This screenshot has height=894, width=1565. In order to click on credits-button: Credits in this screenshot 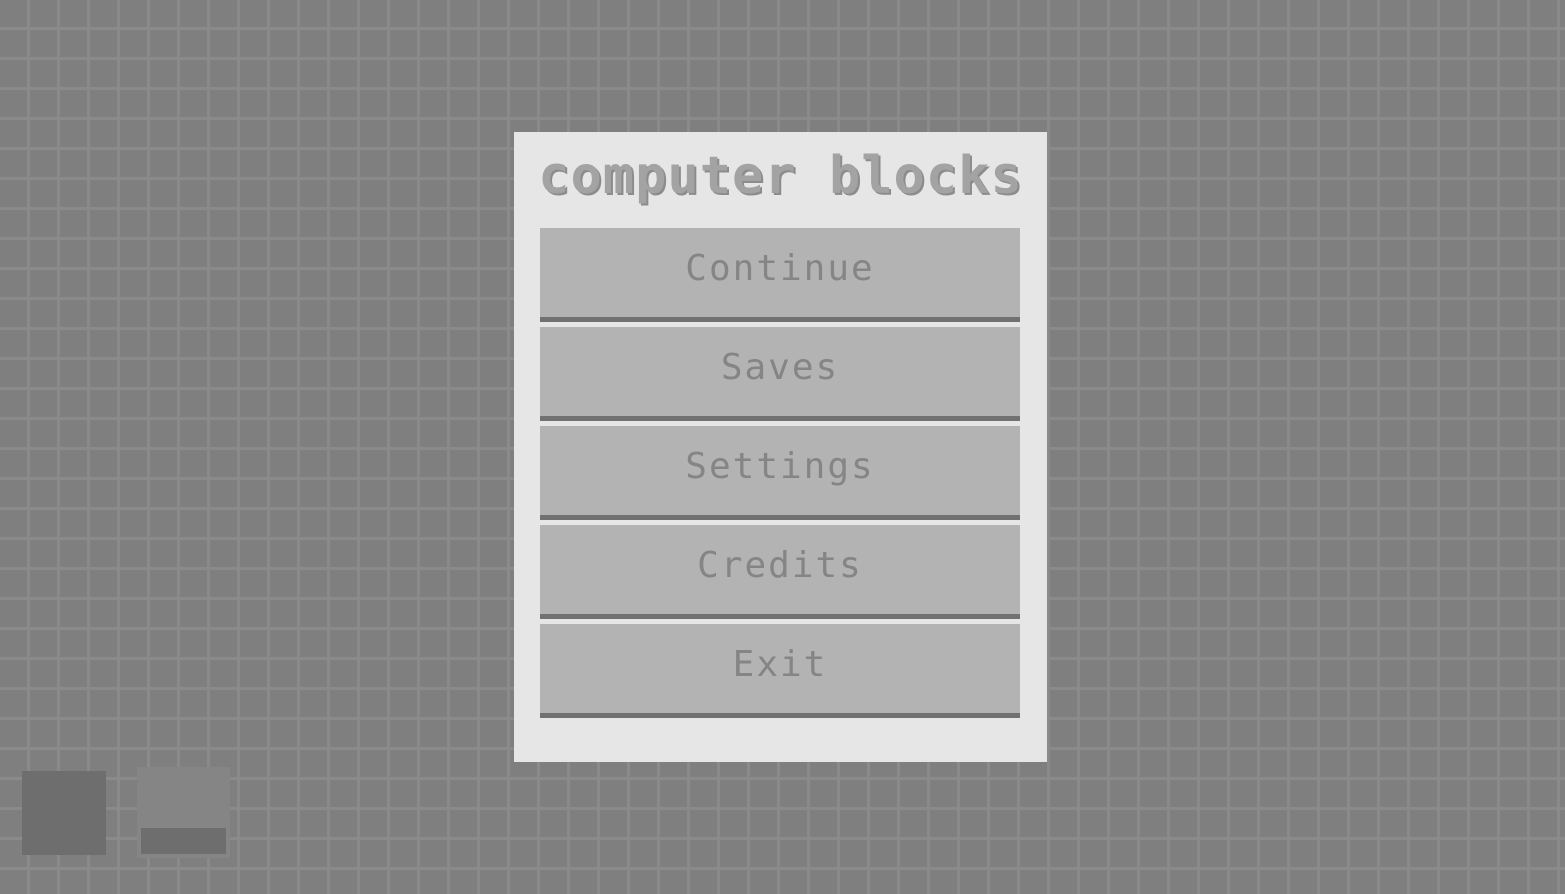, I will do `click(780, 572)`.